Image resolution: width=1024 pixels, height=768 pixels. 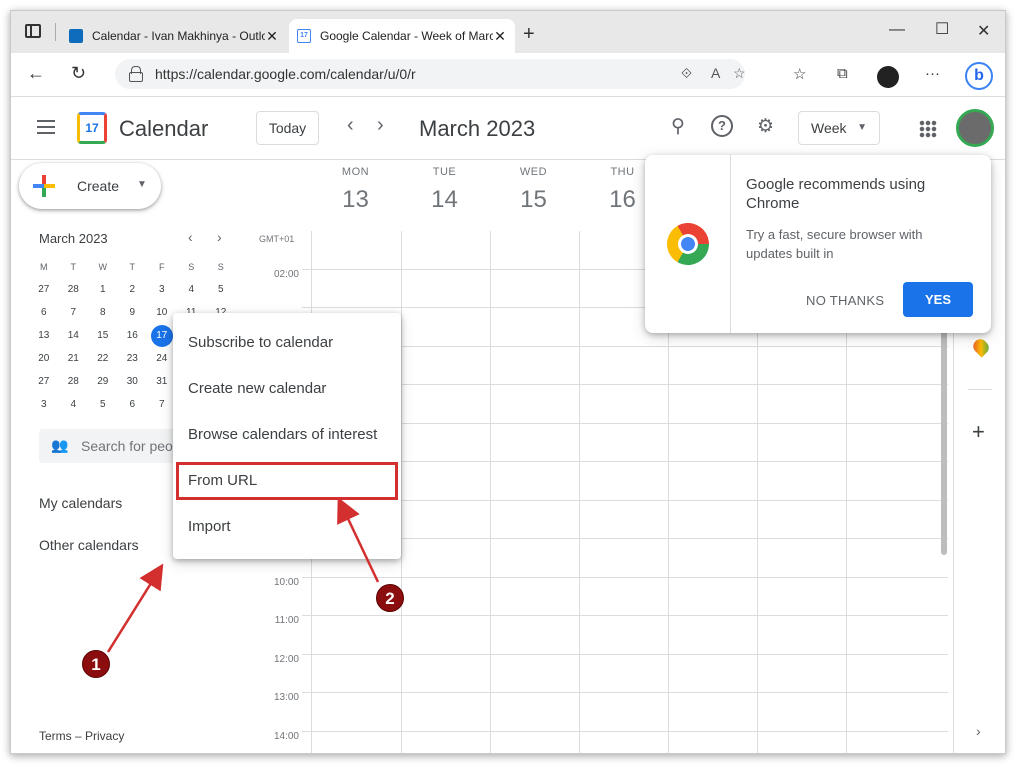 I want to click on day-number: 13, so click(x=355, y=200).